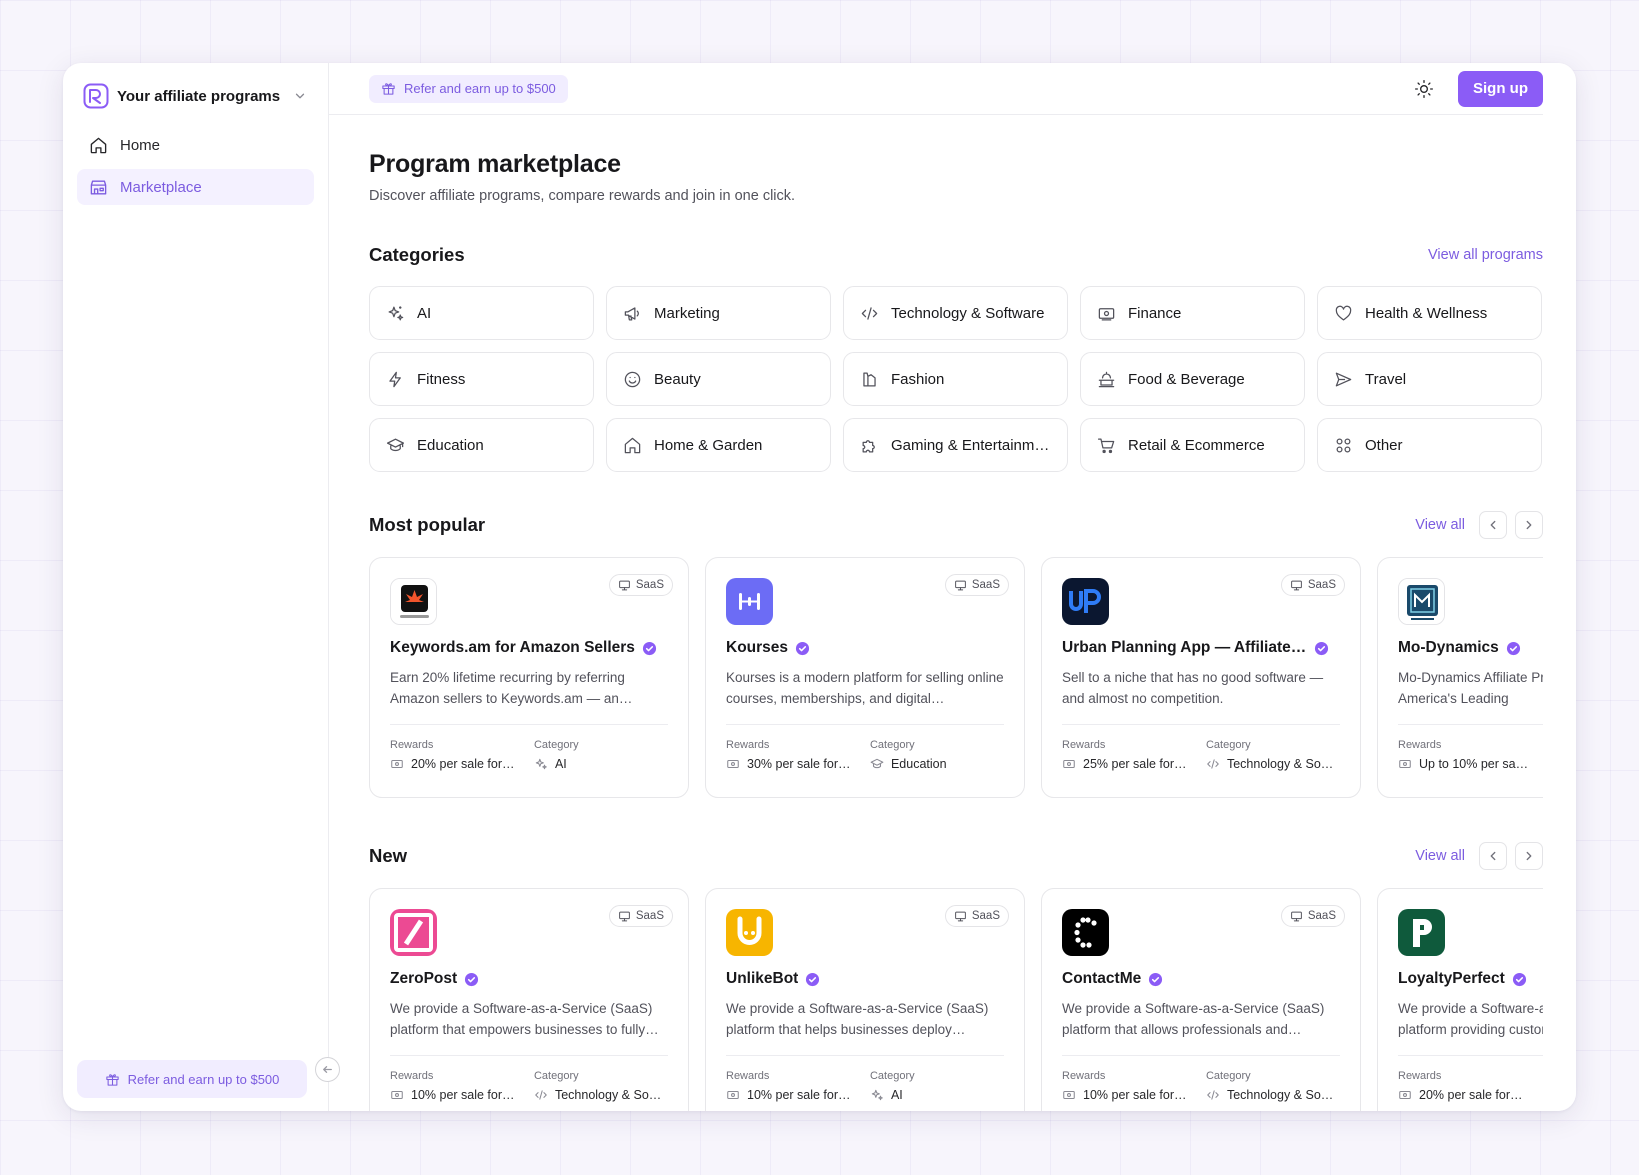 This screenshot has width=1639, height=1175. What do you see at coordinates (396, 312) in the screenshot?
I see `sparkles-icon` at bounding box center [396, 312].